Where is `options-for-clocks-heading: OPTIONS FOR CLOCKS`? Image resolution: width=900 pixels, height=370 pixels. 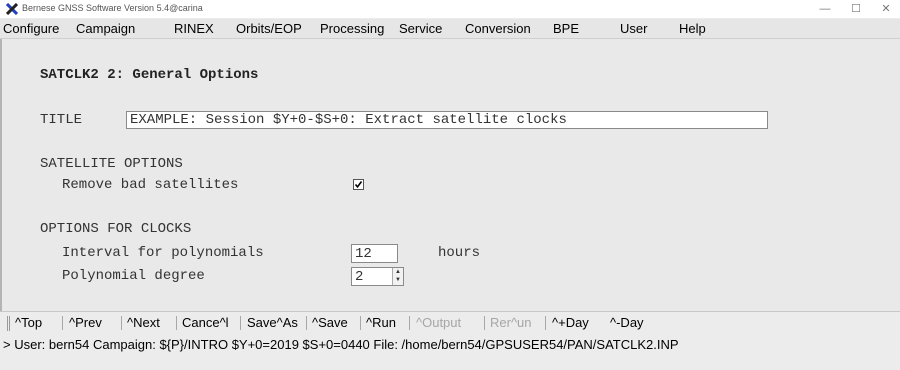
options-for-clocks-heading: OPTIONS FOR CLOCKS is located at coordinates (116, 229).